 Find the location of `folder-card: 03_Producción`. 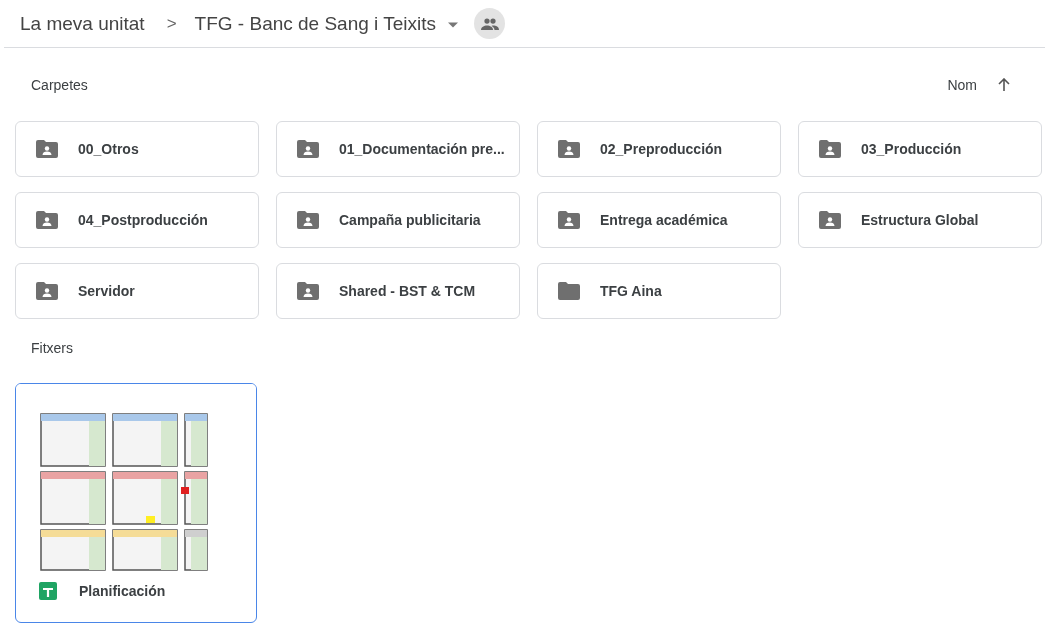

folder-card: 03_Producción is located at coordinates (920, 149).